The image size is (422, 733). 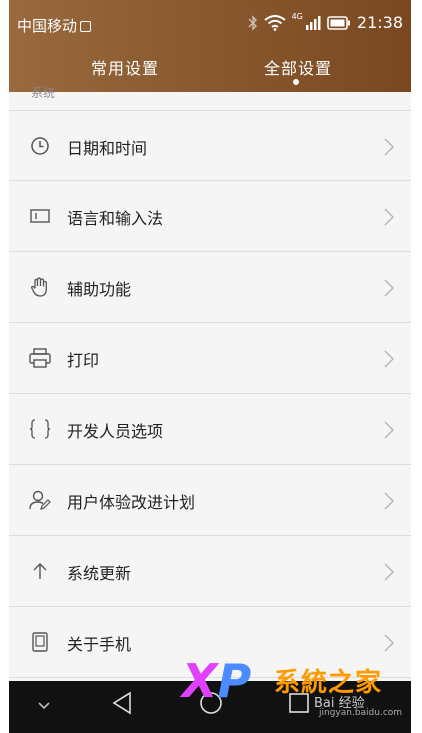 I want to click on list-item-label: 系统更新, so click(x=99, y=573).